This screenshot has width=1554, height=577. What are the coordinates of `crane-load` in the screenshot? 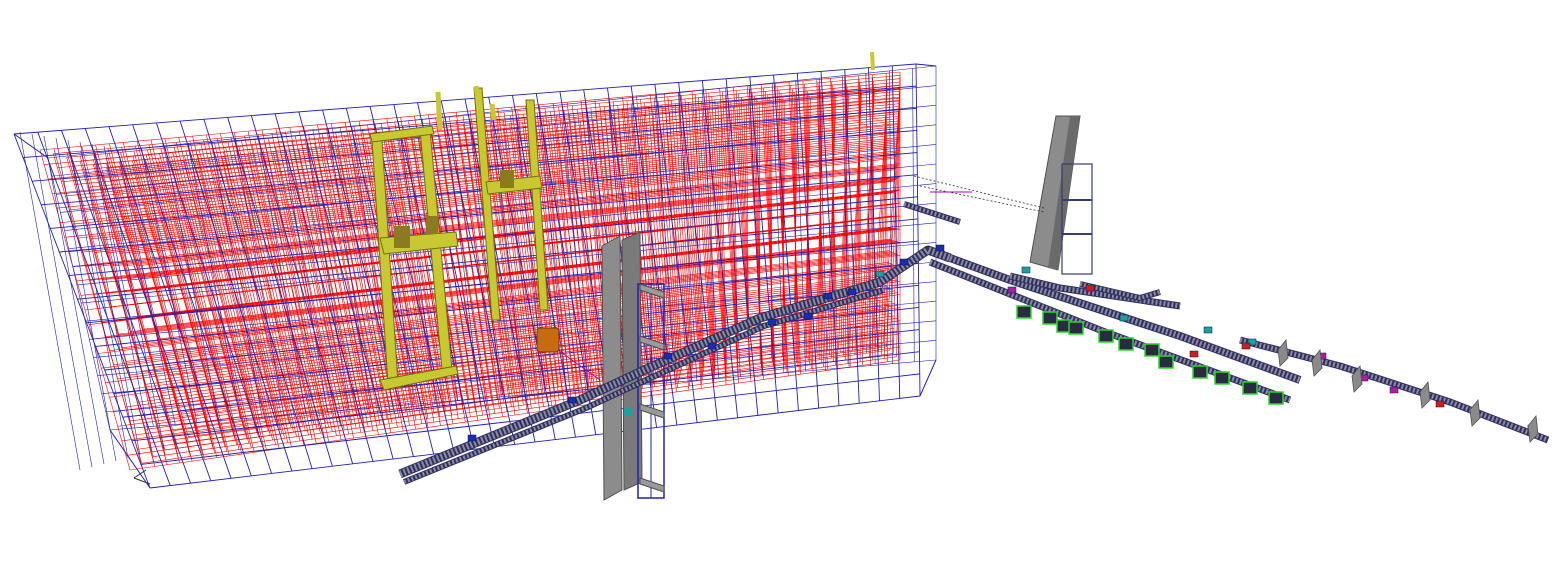 It's located at (402, 237).